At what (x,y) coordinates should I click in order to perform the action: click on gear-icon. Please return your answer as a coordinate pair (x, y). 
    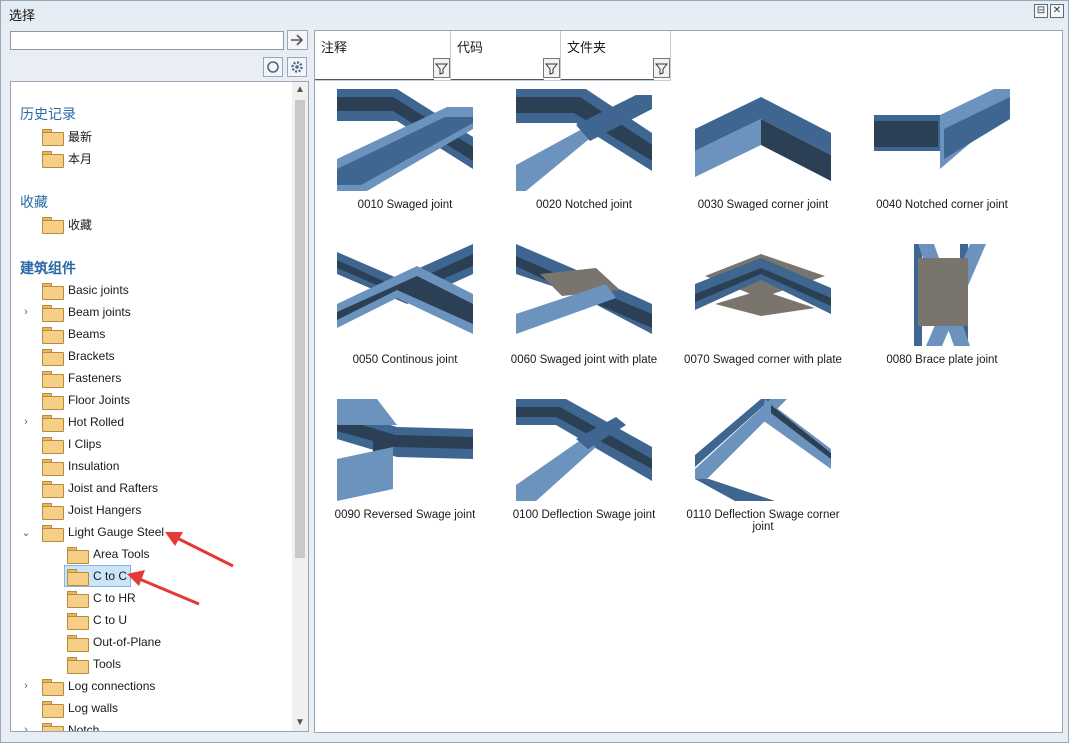
    Looking at the image, I should click on (297, 67).